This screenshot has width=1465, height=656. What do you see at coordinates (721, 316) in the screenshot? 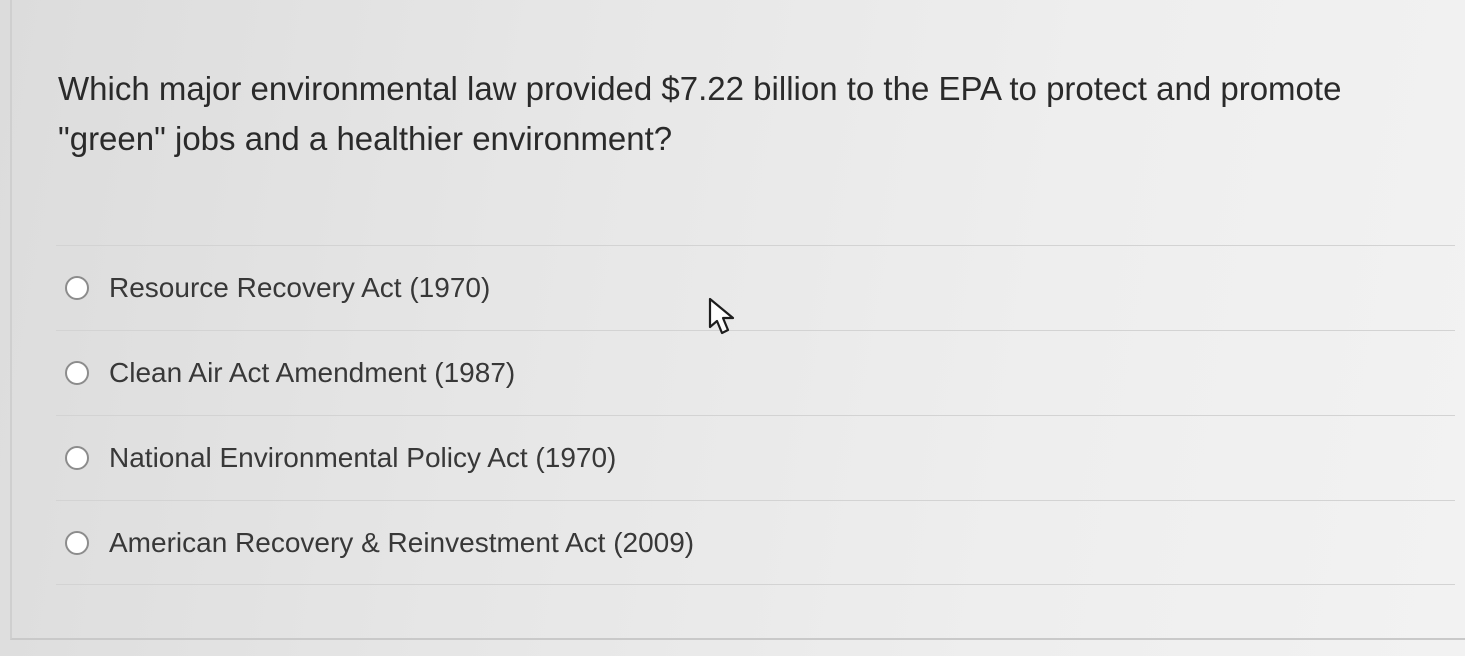
I see `mouse-pointer-icon` at bounding box center [721, 316].